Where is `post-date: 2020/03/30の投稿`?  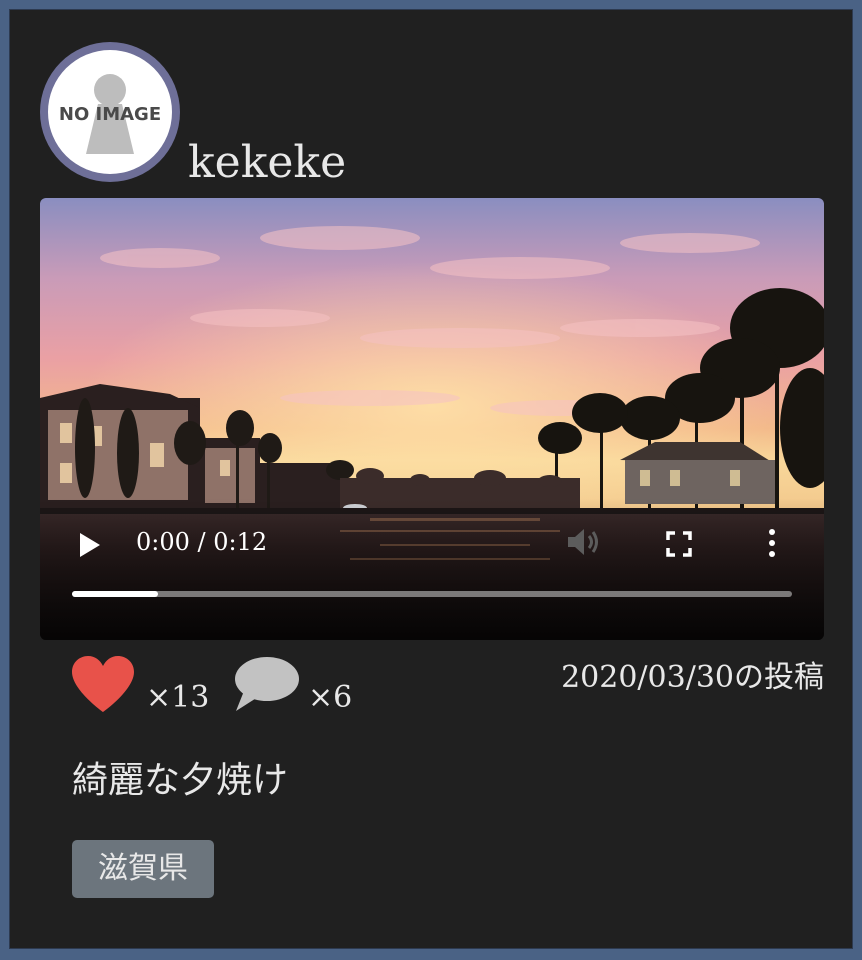 post-date: 2020/03/30の投稿 is located at coordinates (692, 677).